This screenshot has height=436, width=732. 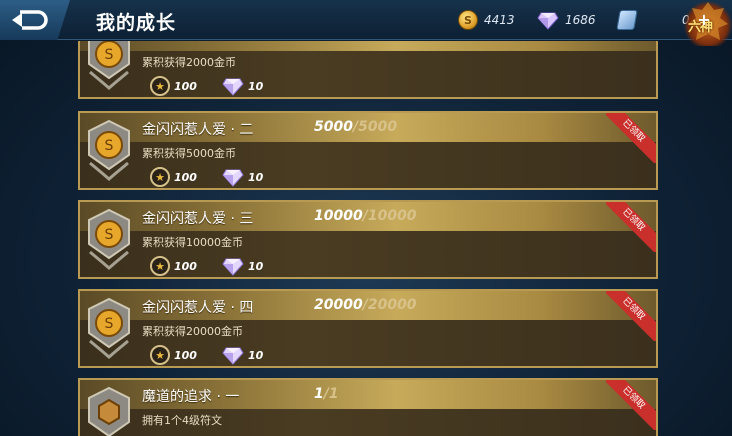 What do you see at coordinates (191, 397) in the screenshot?
I see `achievement-name: 魔道的追求 · 一` at bounding box center [191, 397].